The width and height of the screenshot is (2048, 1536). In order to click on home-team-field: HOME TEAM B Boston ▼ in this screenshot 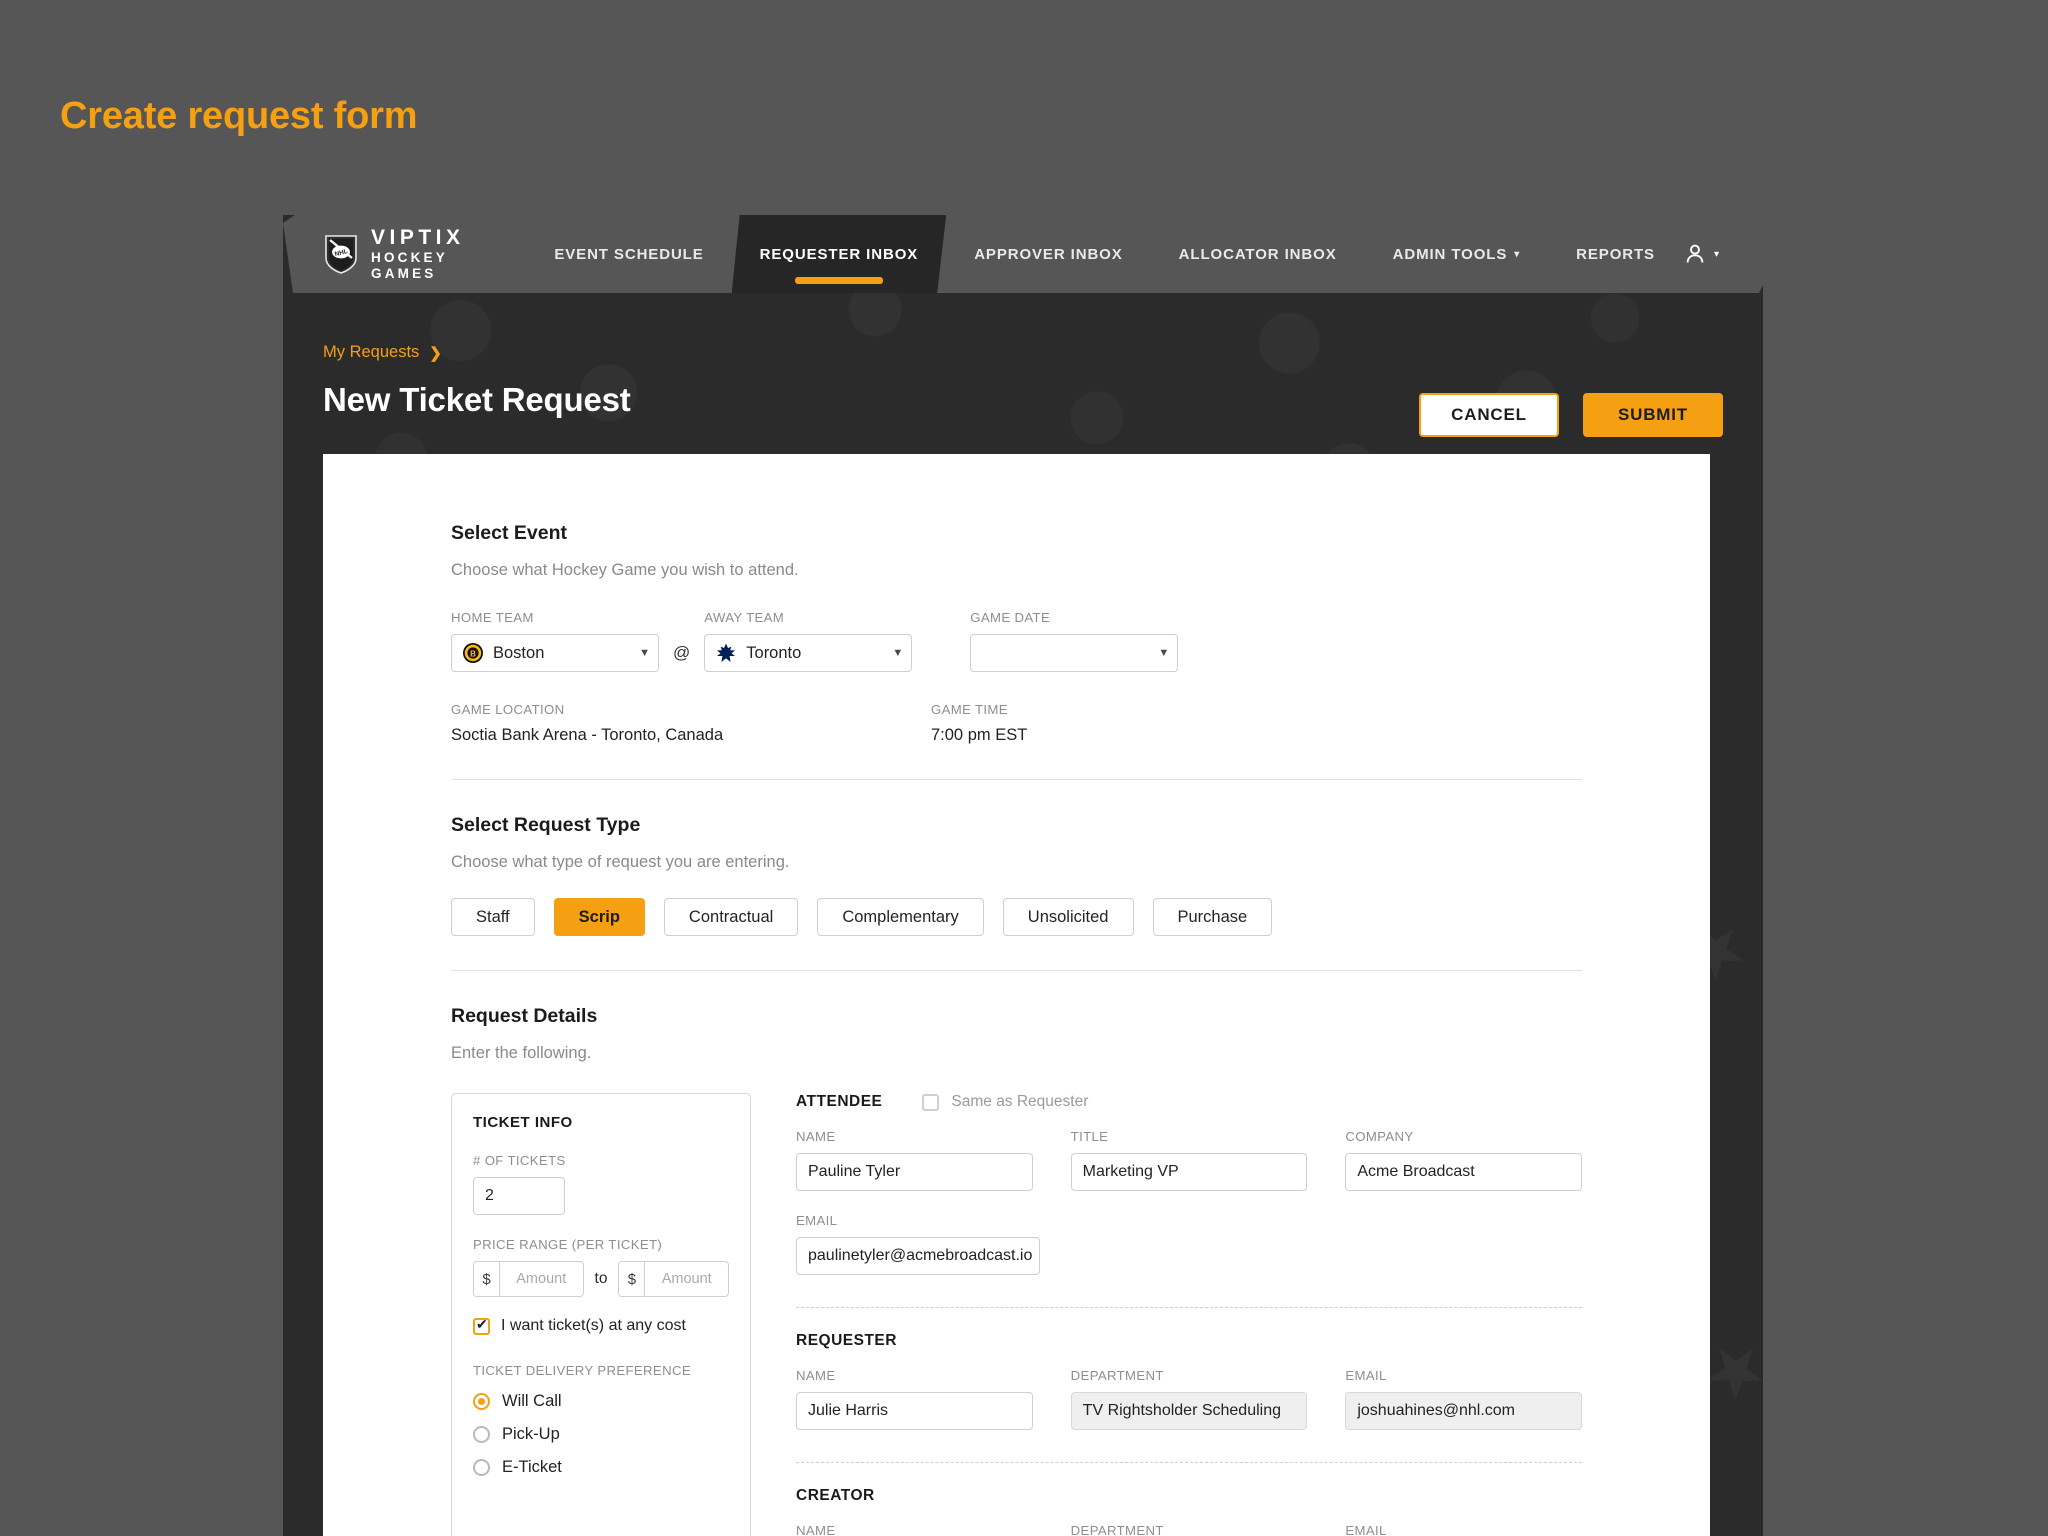, I will do `click(555, 641)`.